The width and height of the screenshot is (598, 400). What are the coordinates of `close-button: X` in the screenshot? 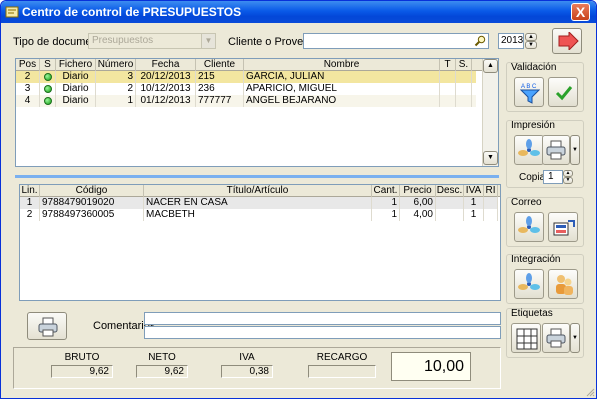 It's located at (580, 12).